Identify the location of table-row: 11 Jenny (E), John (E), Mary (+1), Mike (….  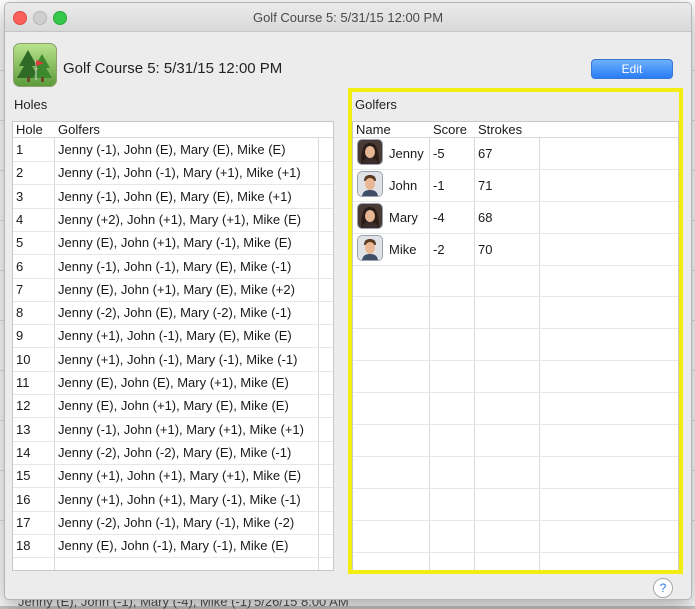
(173, 383).